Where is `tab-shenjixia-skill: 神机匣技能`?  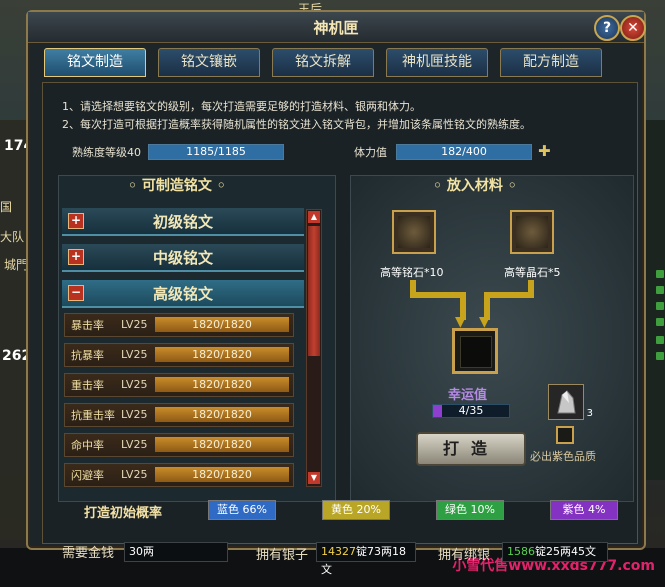 tab-shenjixia-skill: 神机匣技能 is located at coordinates (437, 62).